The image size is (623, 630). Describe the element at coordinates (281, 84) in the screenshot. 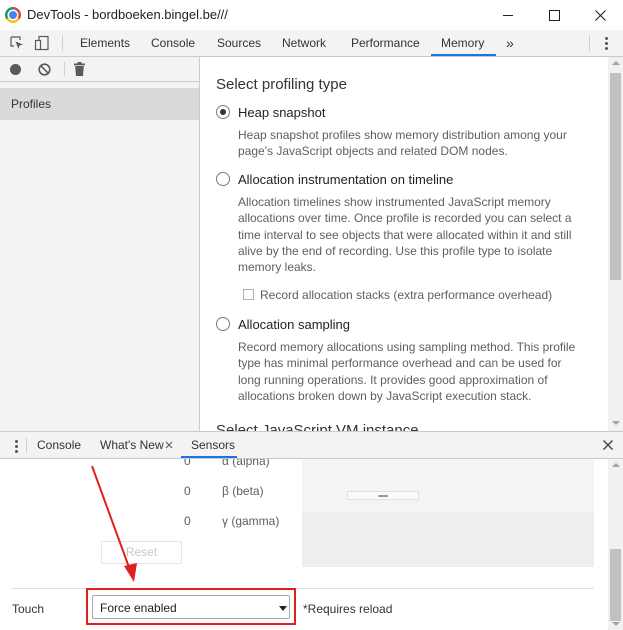

I see `profiling-type-heading: Select profiling type` at that location.